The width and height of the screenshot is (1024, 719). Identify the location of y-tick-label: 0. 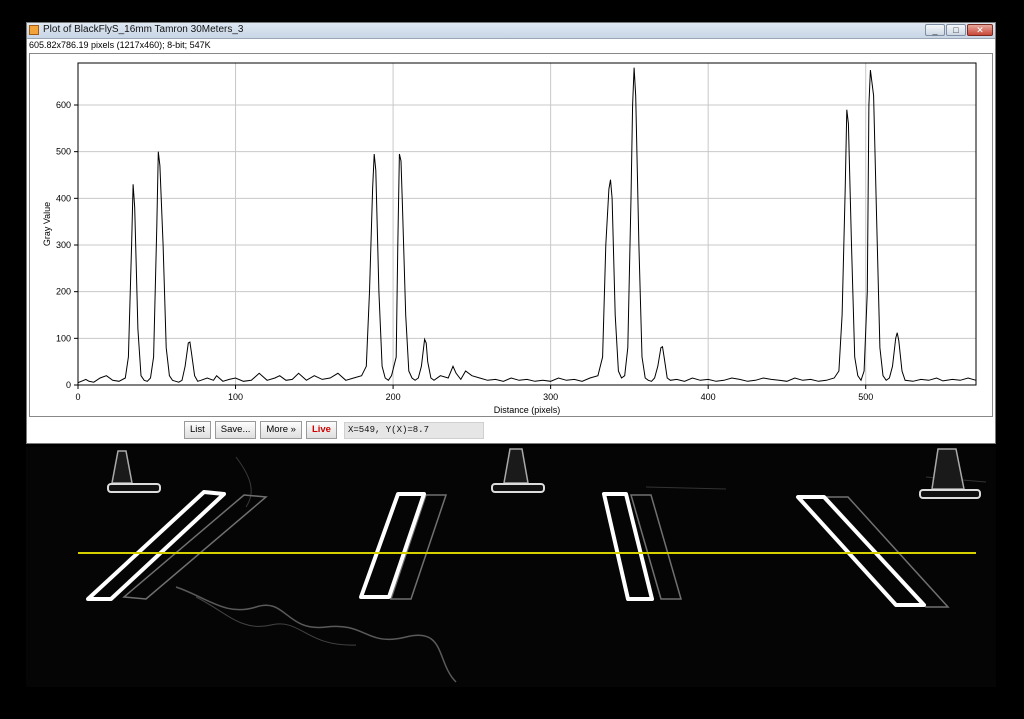
(68, 385).